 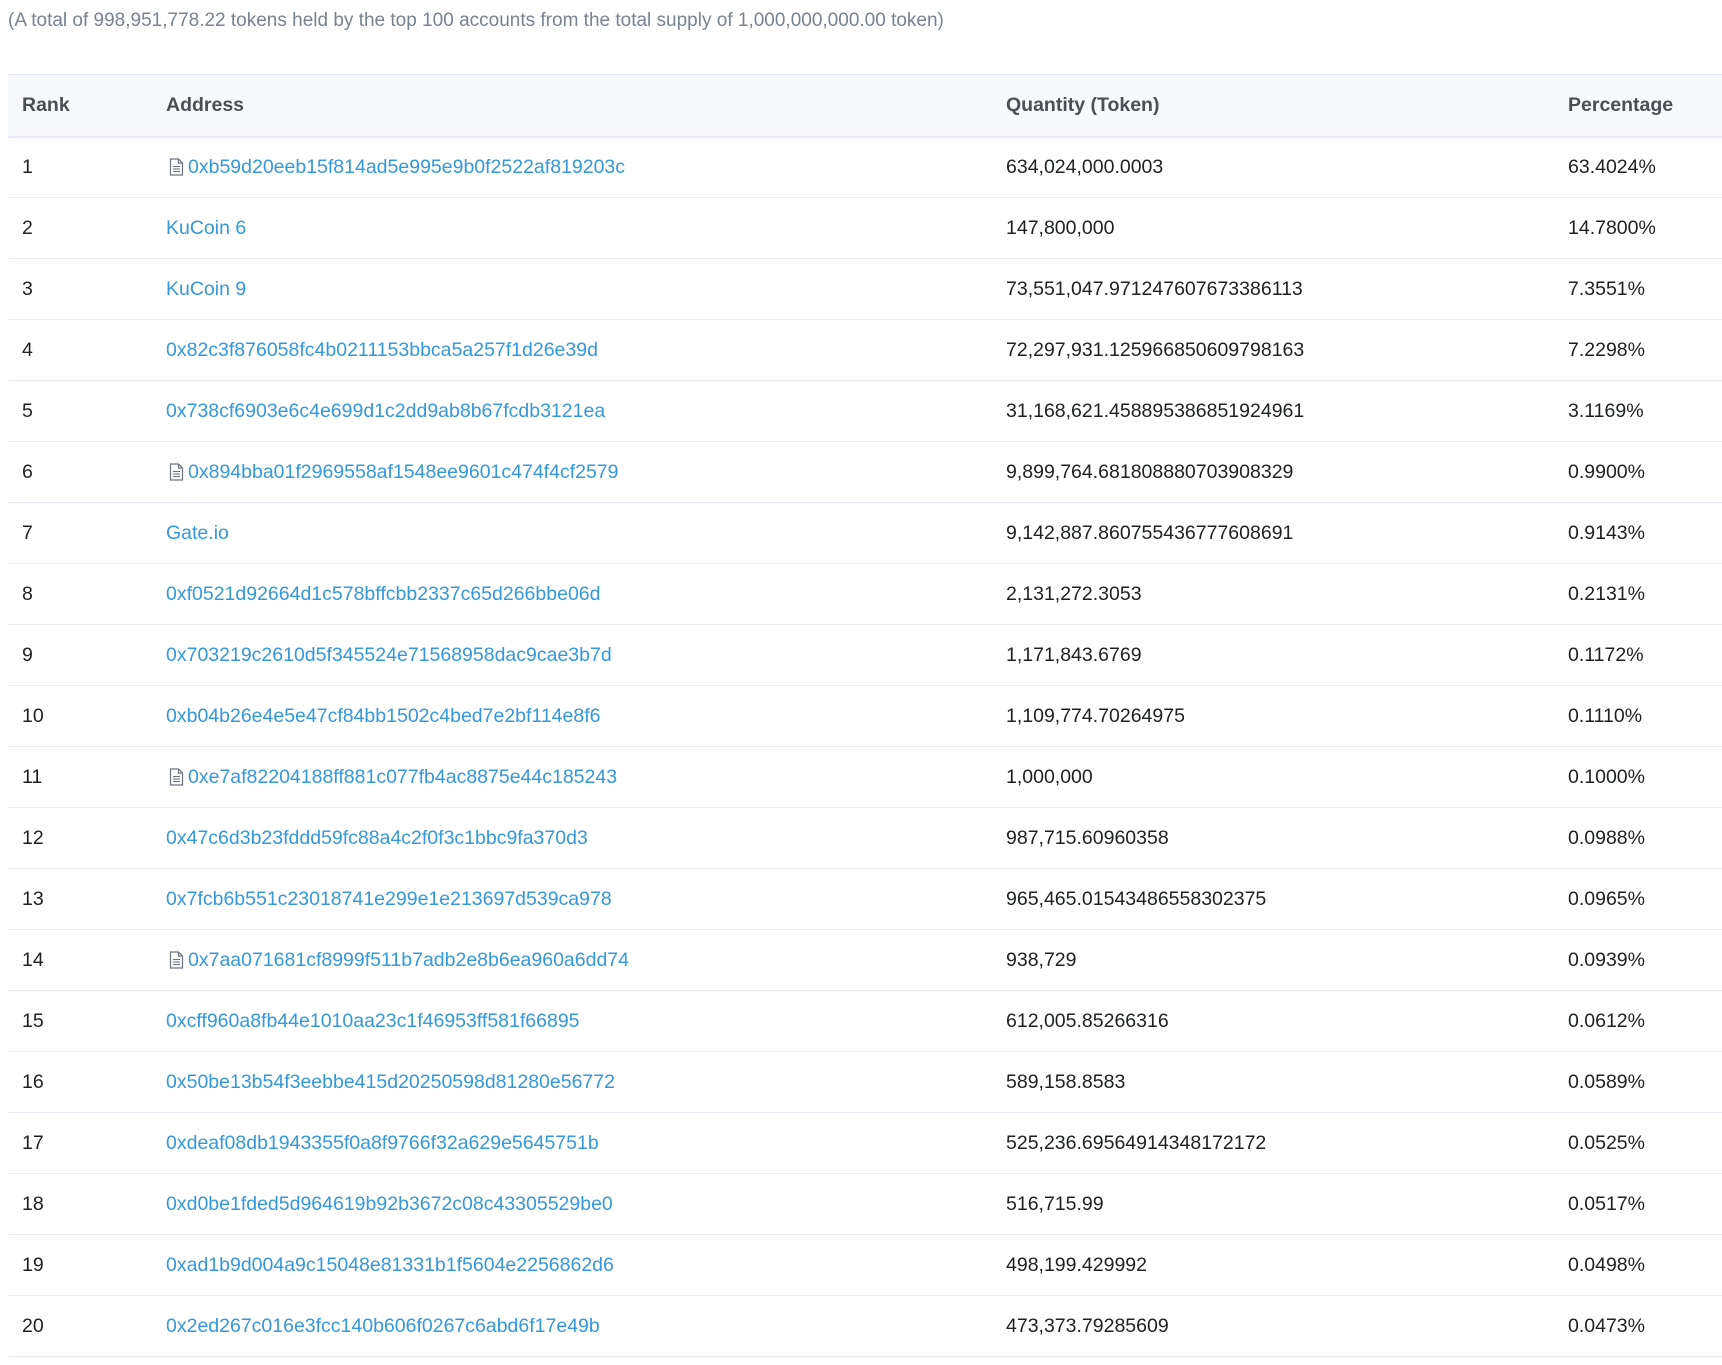 What do you see at coordinates (1155, 410) in the screenshot?
I see `quantity-cell: 31,168,621.458895386851924961` at bounding box center [1155, 410].